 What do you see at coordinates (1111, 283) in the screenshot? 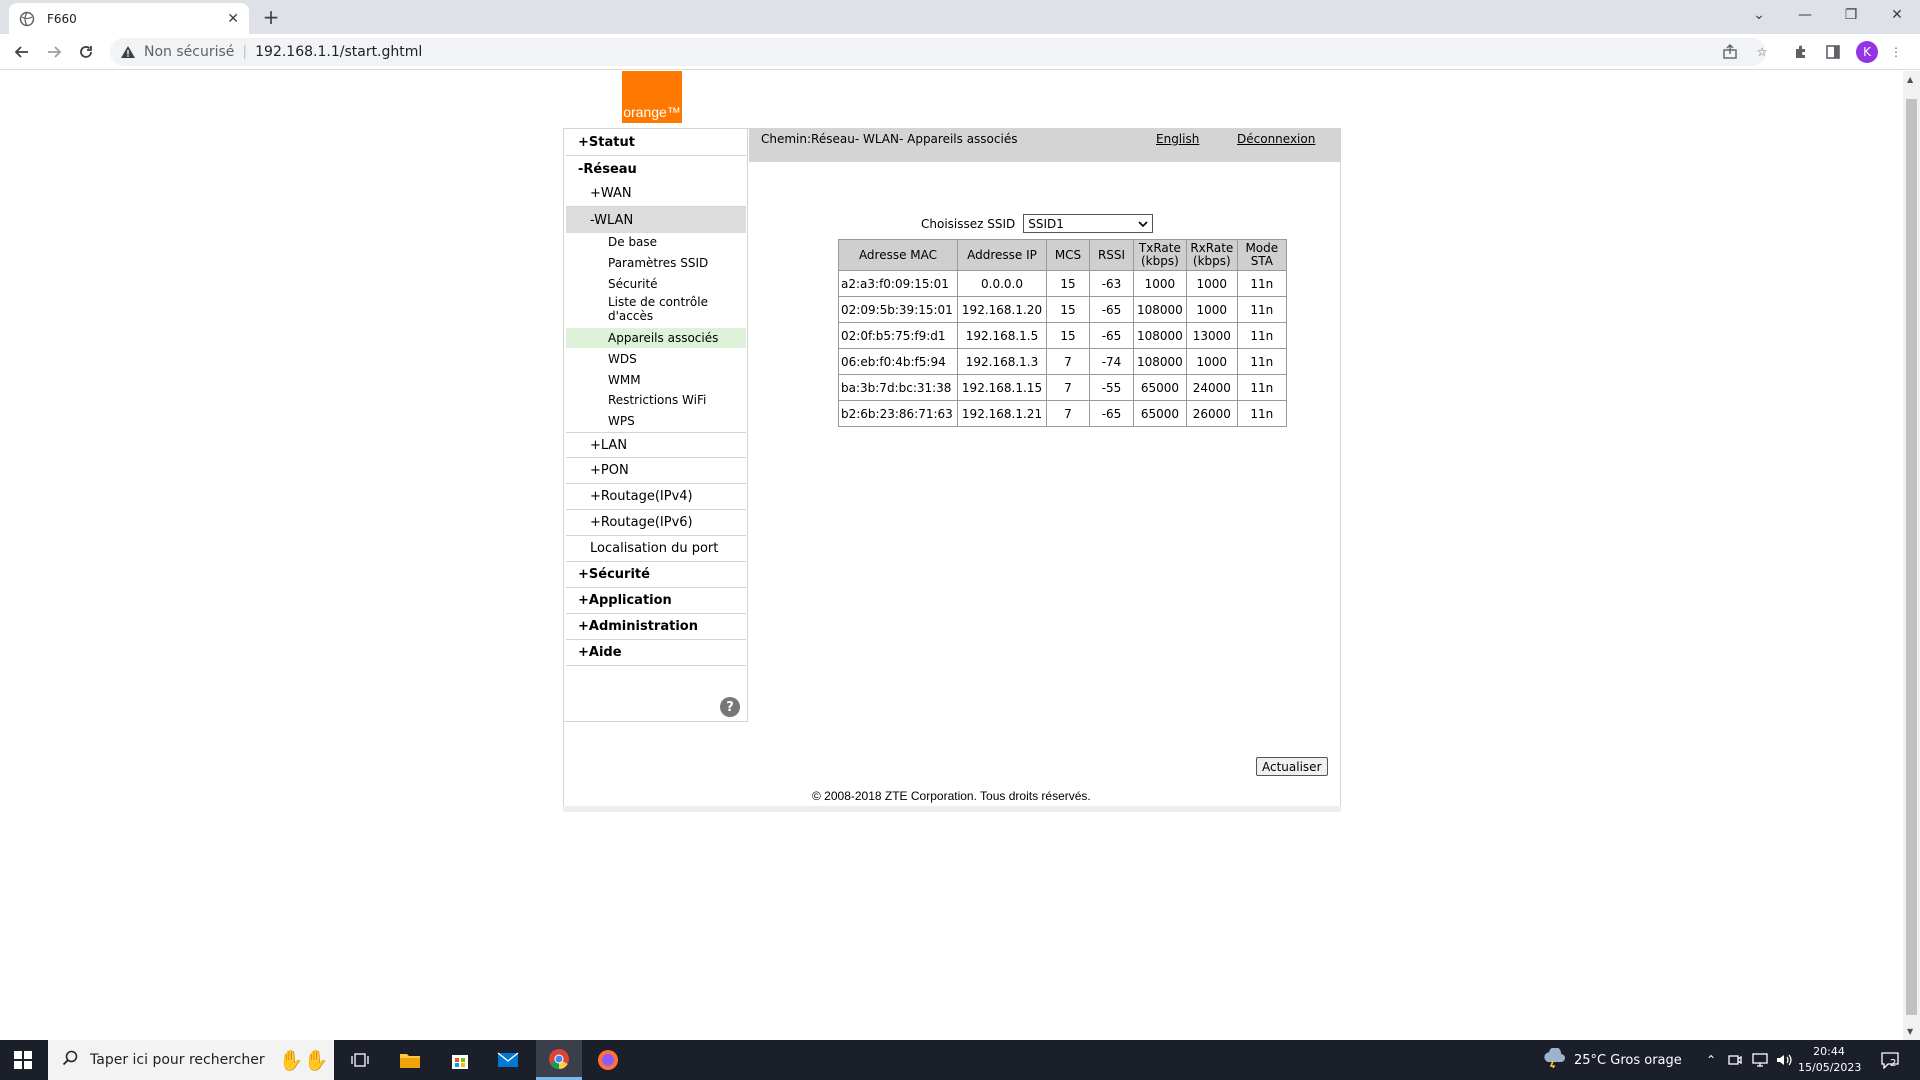
I see `cell-rssi: -63` at bounding box center [1111, 283].